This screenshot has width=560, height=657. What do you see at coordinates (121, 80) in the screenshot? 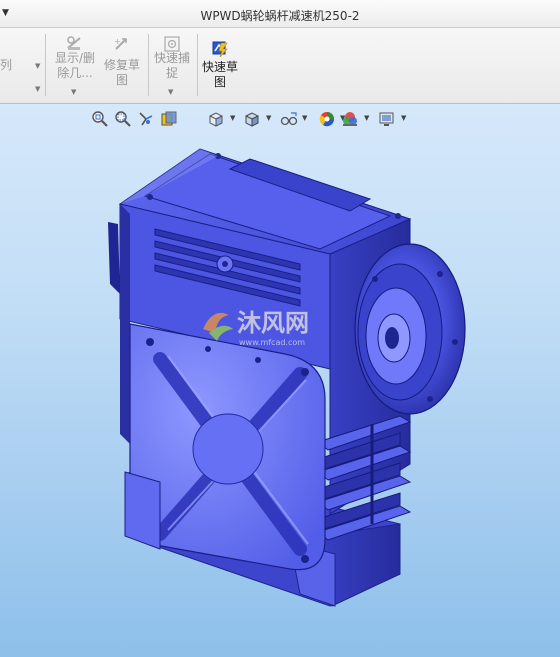
I see `repair-sketch-label-2: 图` at bounding box center [121, 80].